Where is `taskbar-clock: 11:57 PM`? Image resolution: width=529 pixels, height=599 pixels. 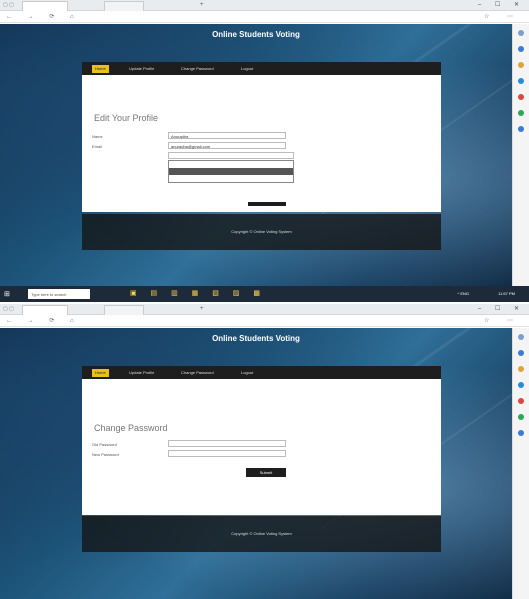
taskbar-clock: 11:57 PM is located at coordinates (506, 293).